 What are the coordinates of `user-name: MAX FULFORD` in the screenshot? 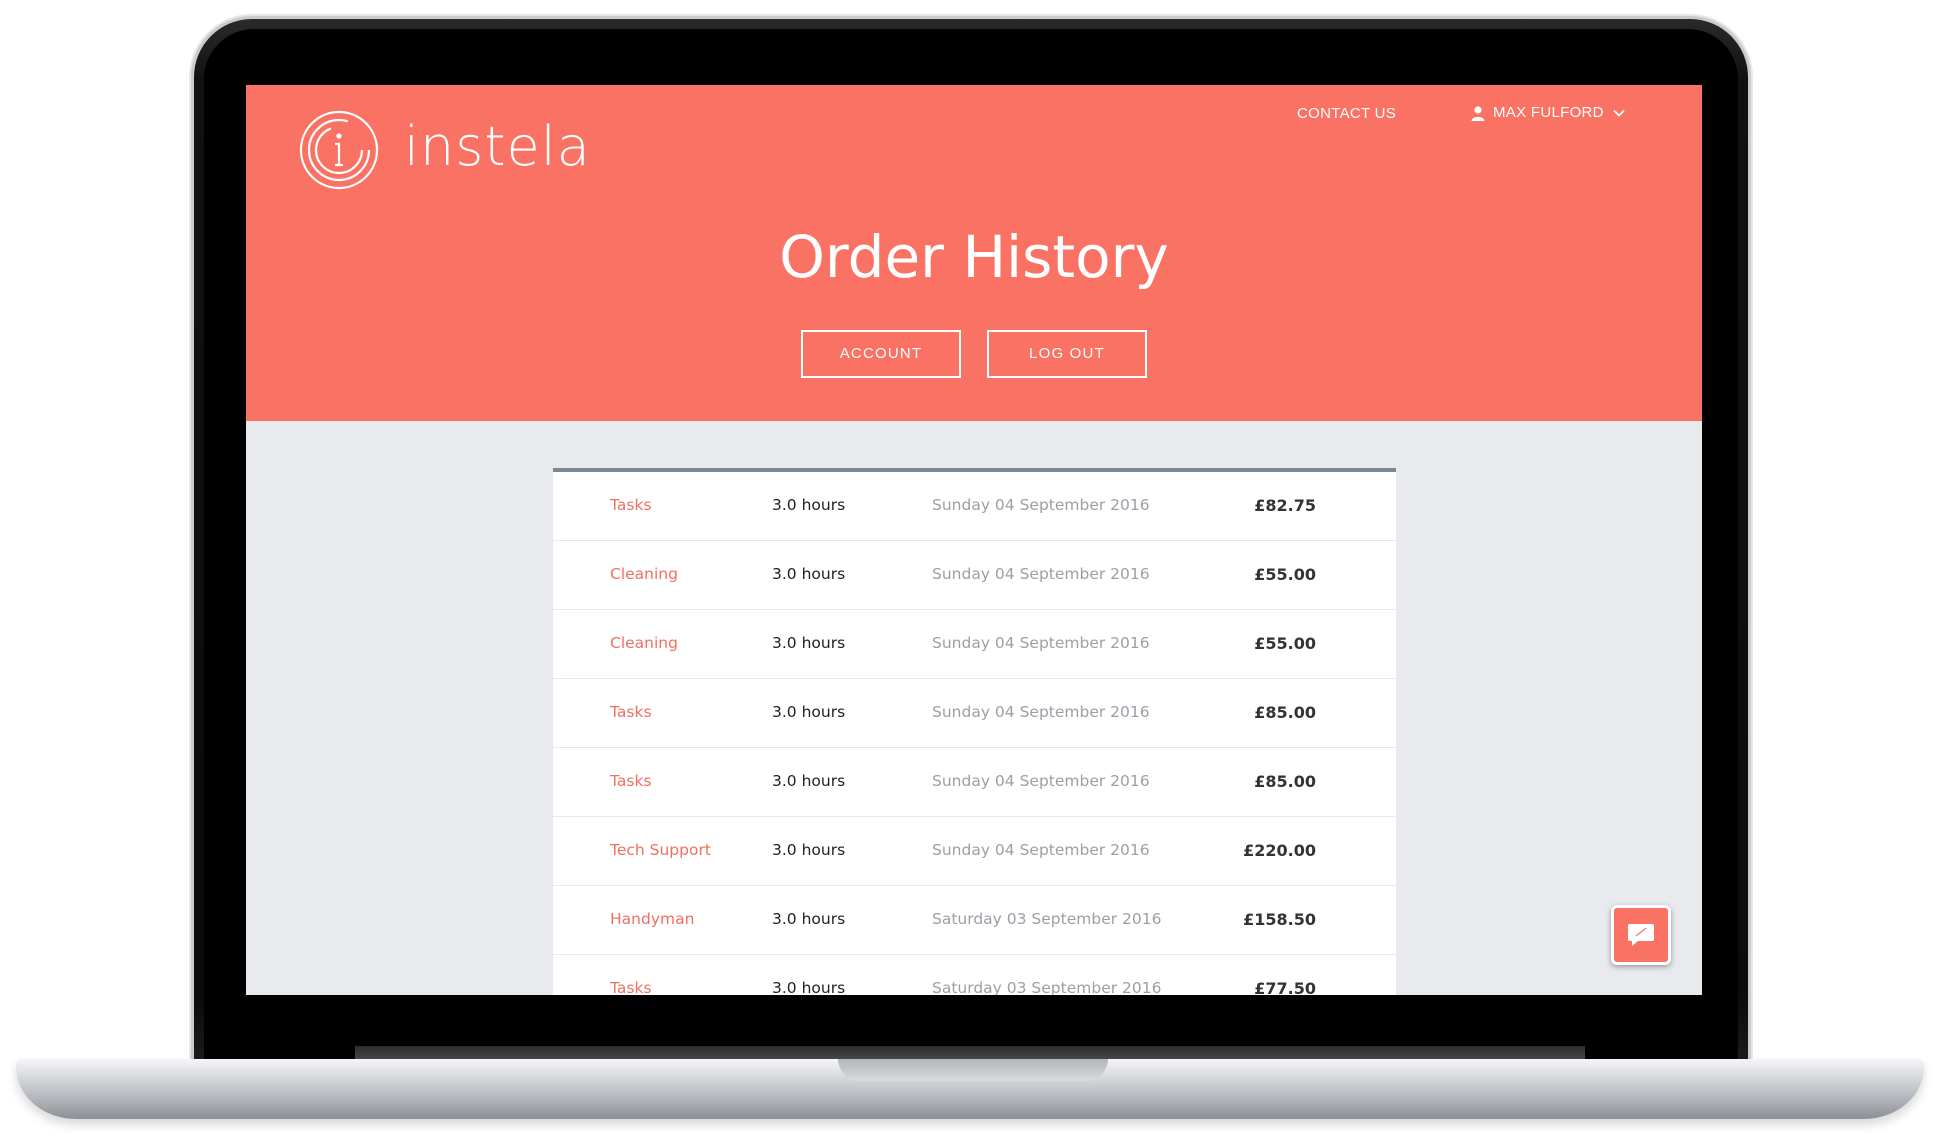 It's located at (1548, 112).